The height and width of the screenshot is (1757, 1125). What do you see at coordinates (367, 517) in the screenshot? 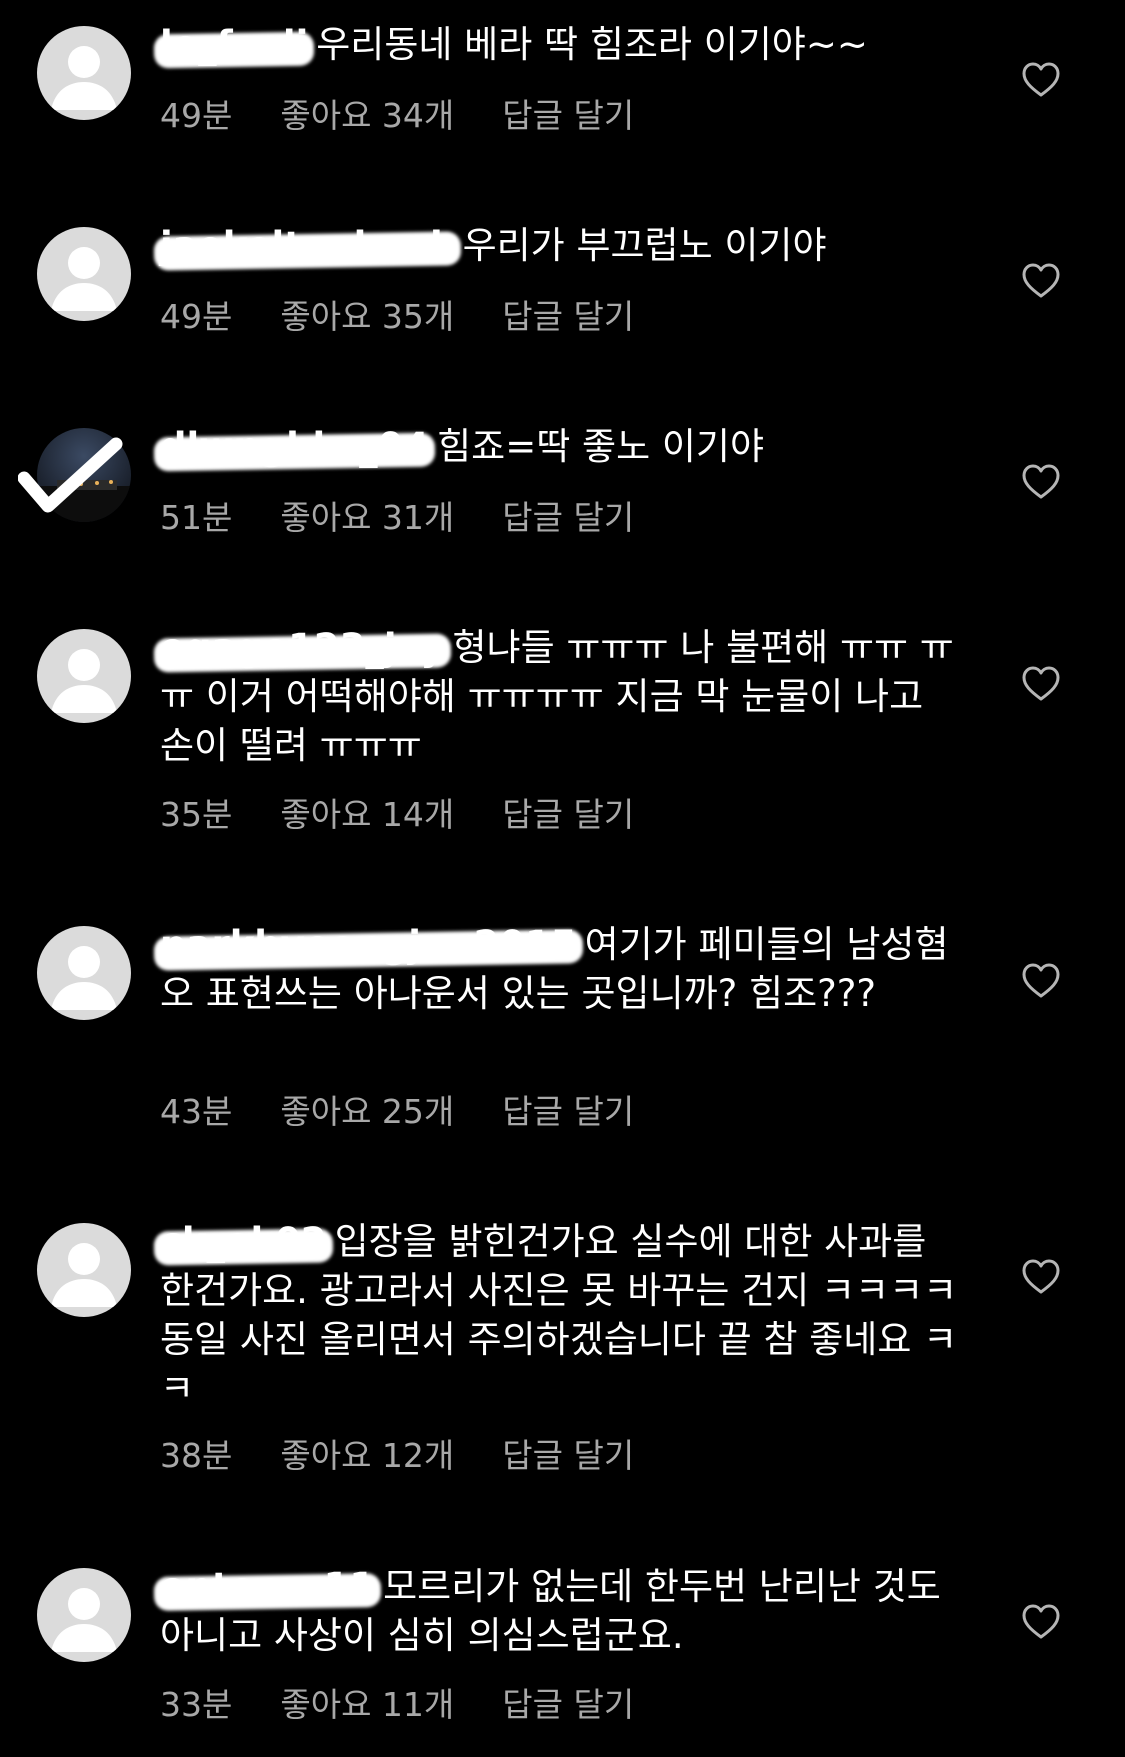
I see `comment-likes: 좋아요 31개` at bounding box center [367, 517].